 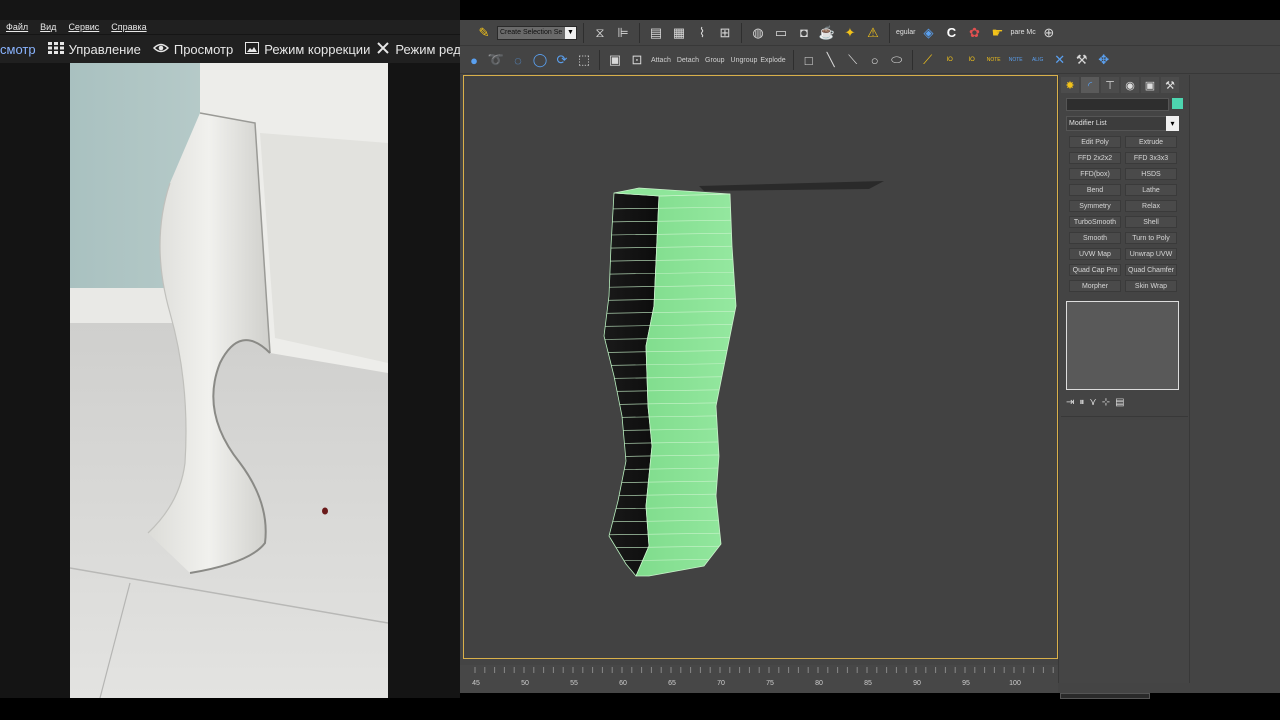 What do you see at coordinates (496, 60) in the screenshot?
I see `lasso-icon: ➰` at bounding box center [496, 60].